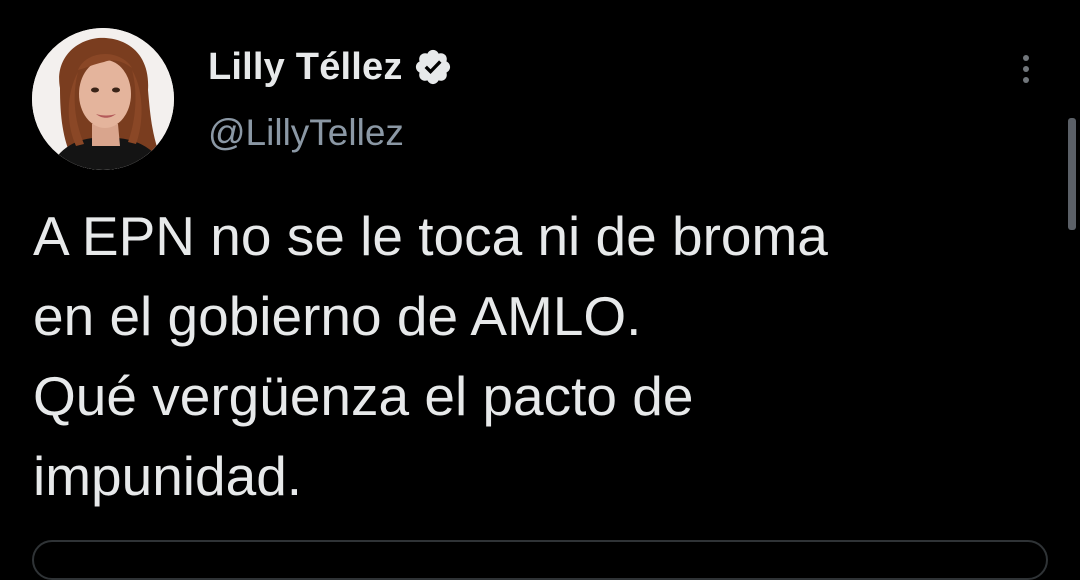  I want to click on scrollbar-thumb, so click(1072, 174).